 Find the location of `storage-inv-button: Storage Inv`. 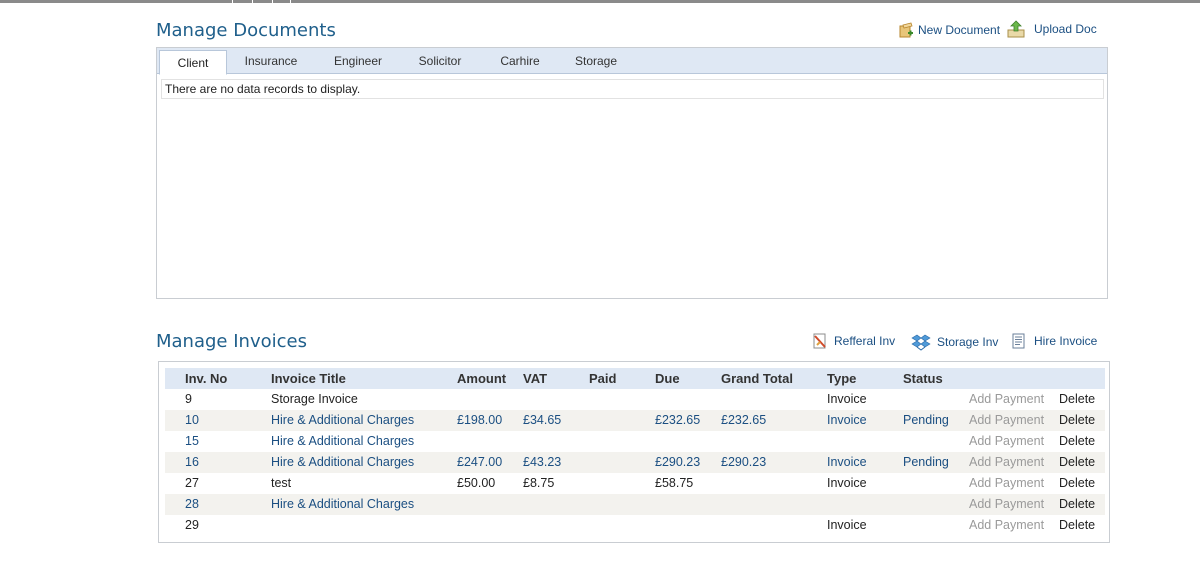

storage-inv-button: Storage Inv is located at coordinates (954, 342).